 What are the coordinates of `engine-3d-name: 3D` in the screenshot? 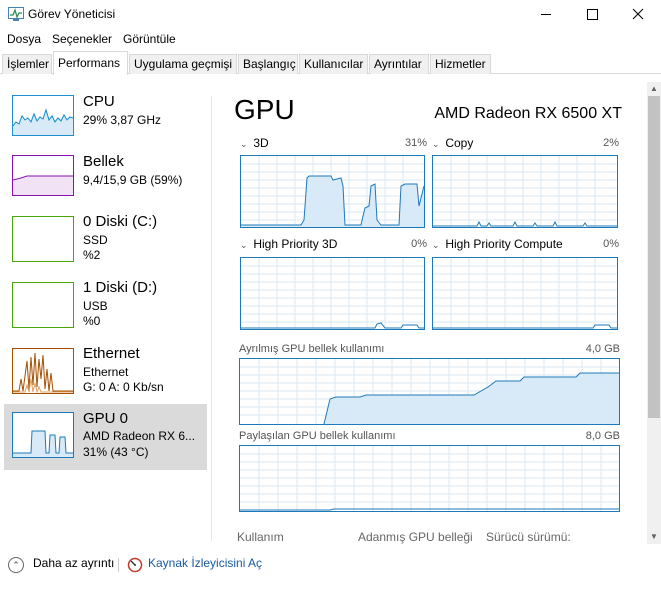 It's located at (261, 143).